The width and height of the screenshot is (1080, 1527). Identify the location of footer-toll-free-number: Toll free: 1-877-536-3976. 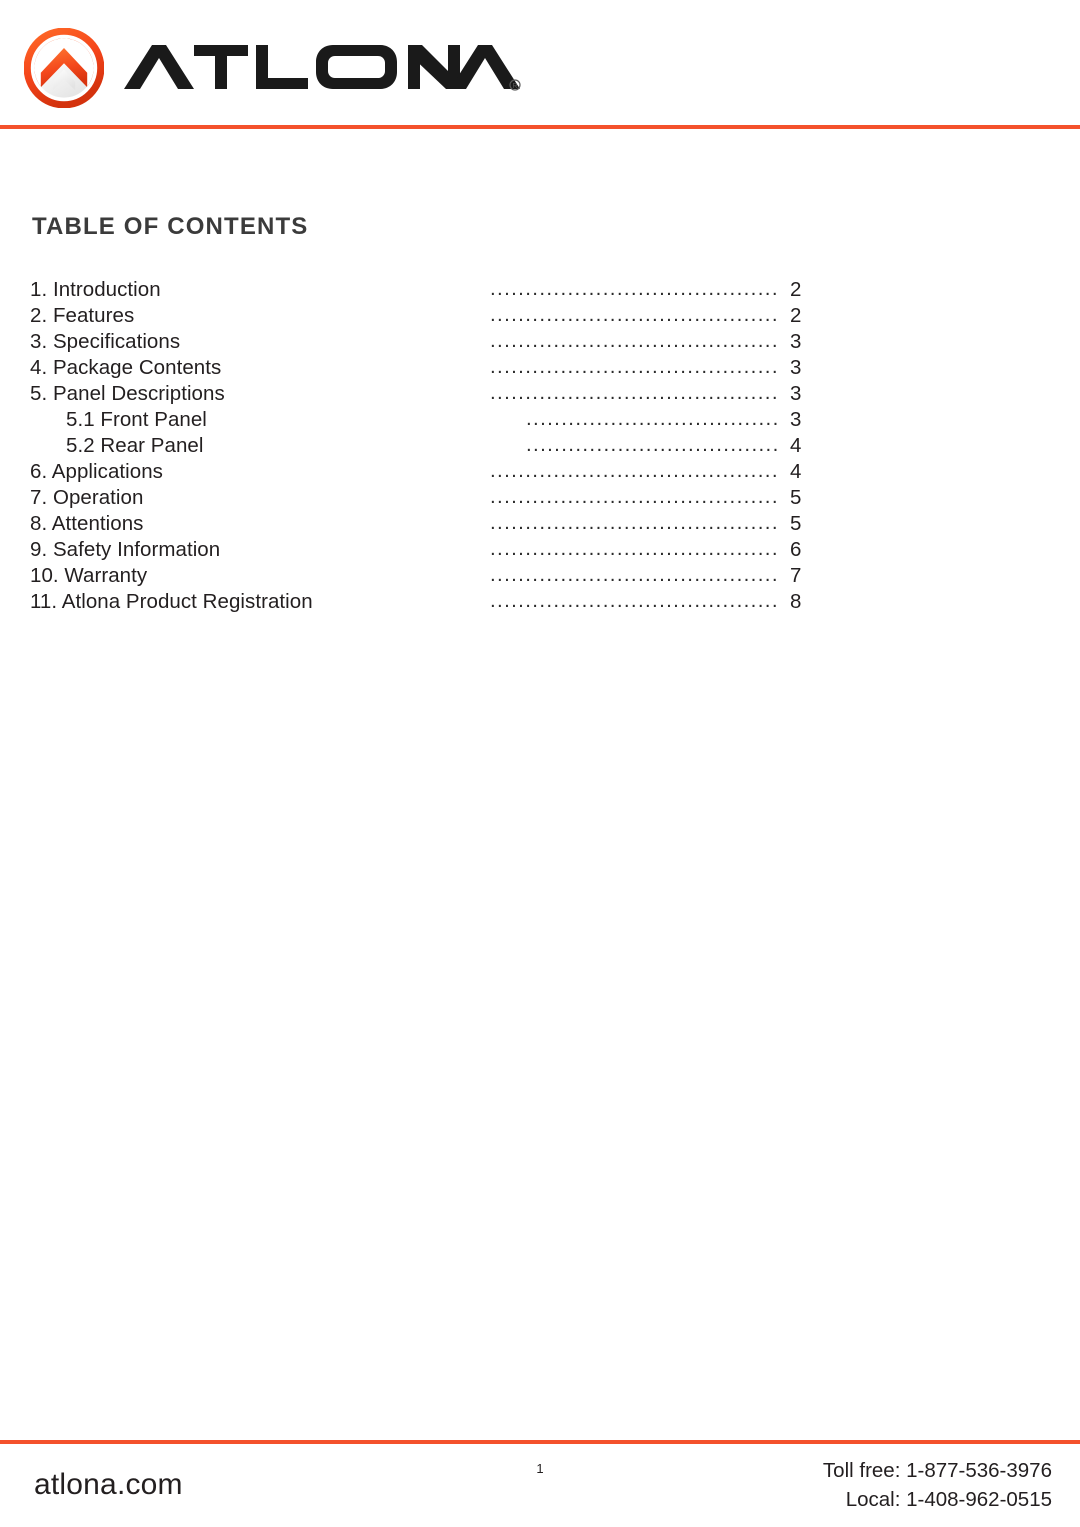
(937, 1470).